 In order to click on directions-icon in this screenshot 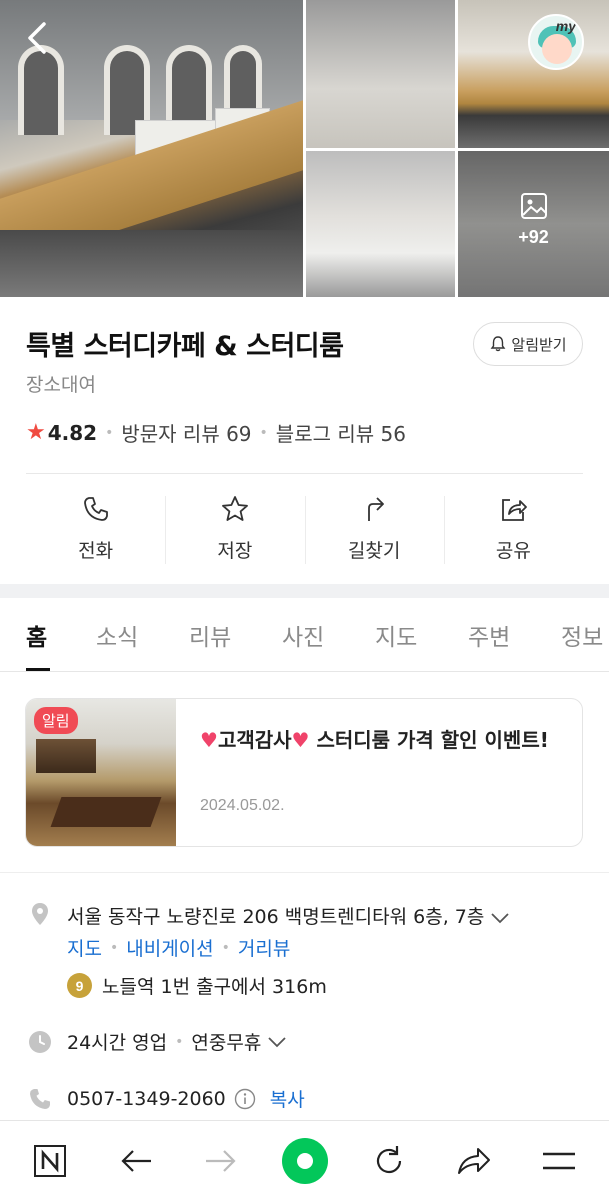, I will do `click(376, 509)`.